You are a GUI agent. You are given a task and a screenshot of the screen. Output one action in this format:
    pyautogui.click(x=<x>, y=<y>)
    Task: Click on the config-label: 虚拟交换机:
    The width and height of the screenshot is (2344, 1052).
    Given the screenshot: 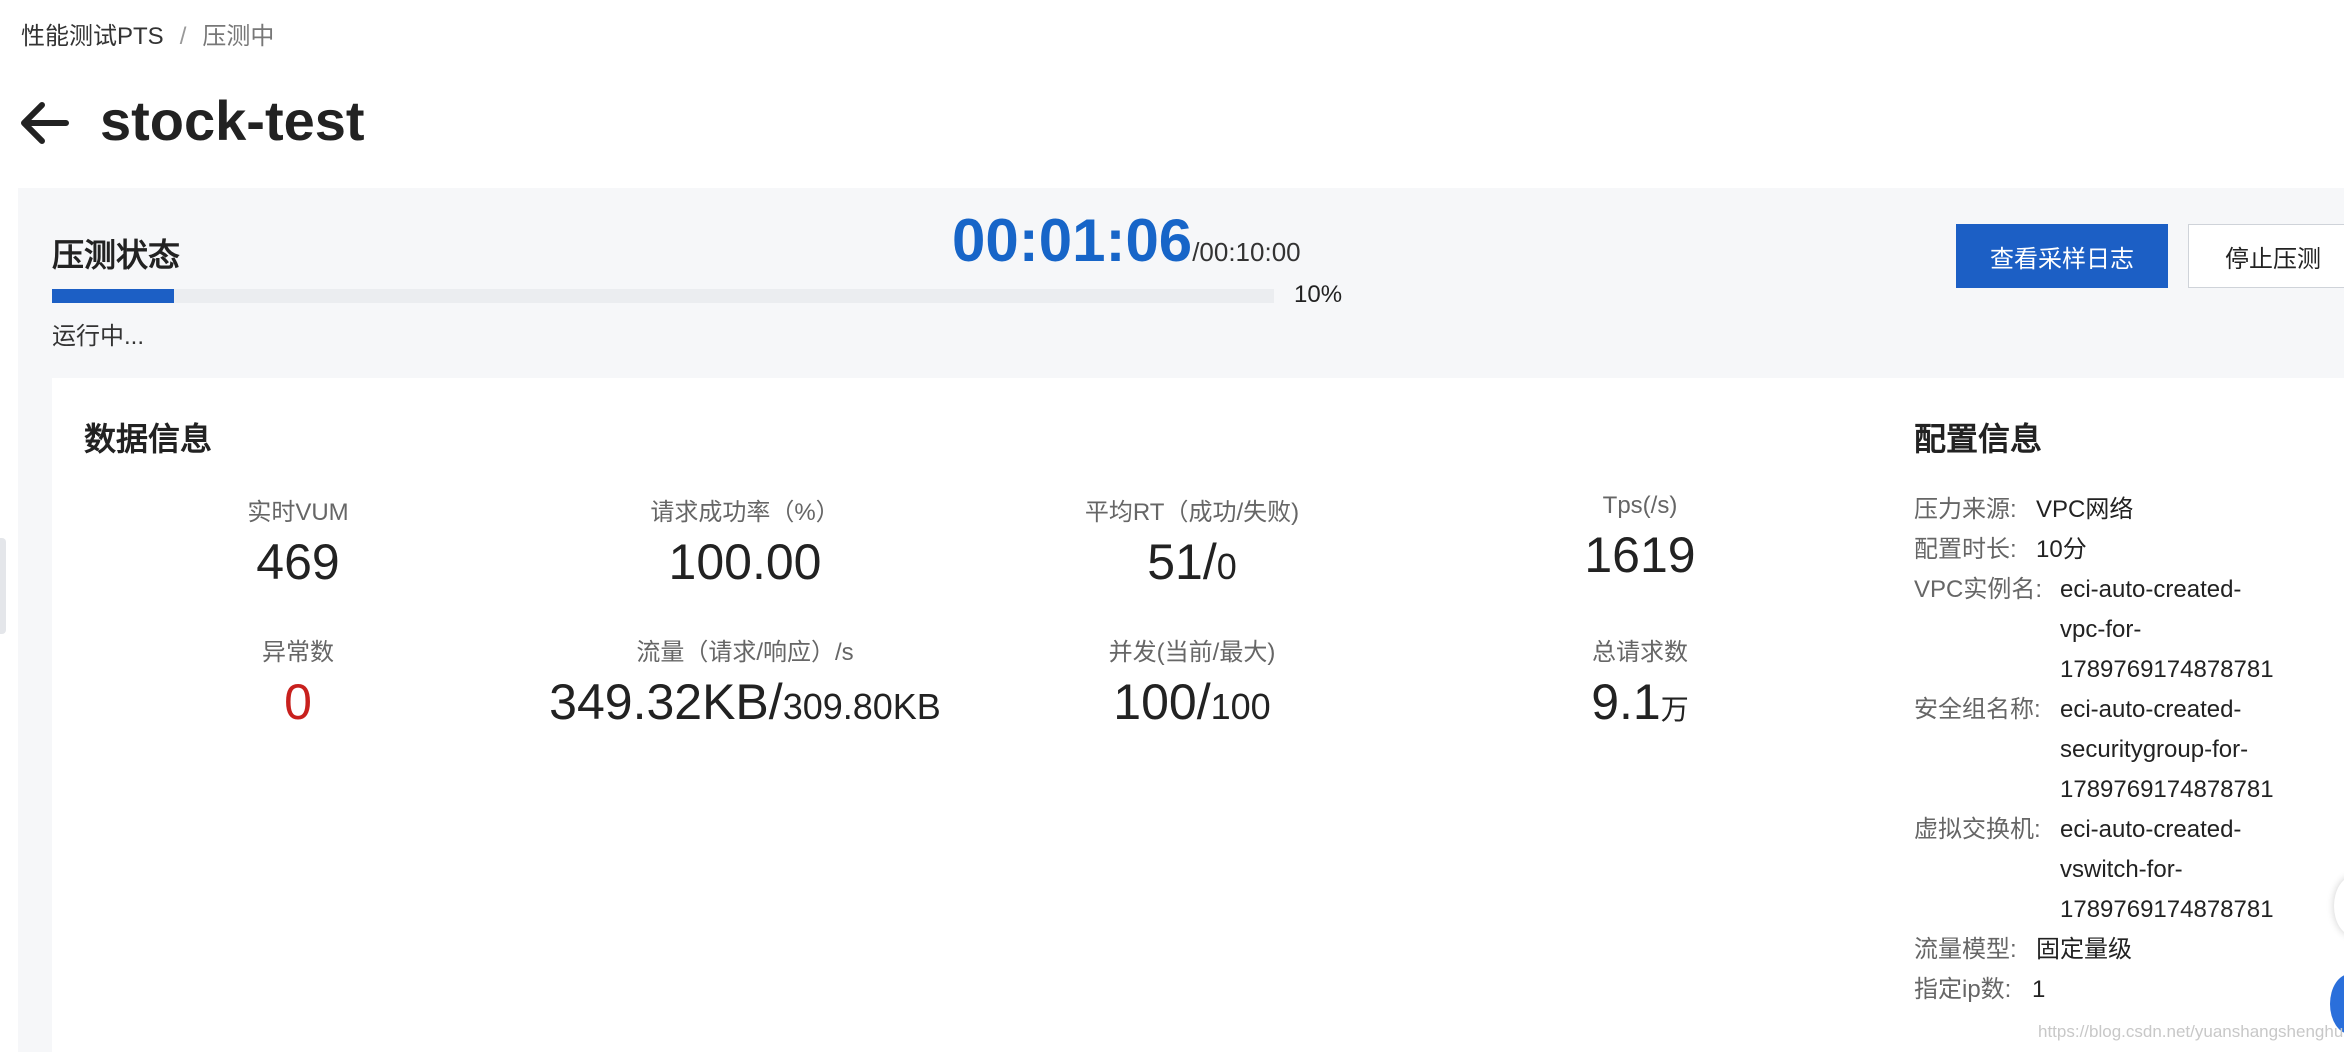 What is the action you would take?
    pyautogui.click(x=1977, y=829)
    